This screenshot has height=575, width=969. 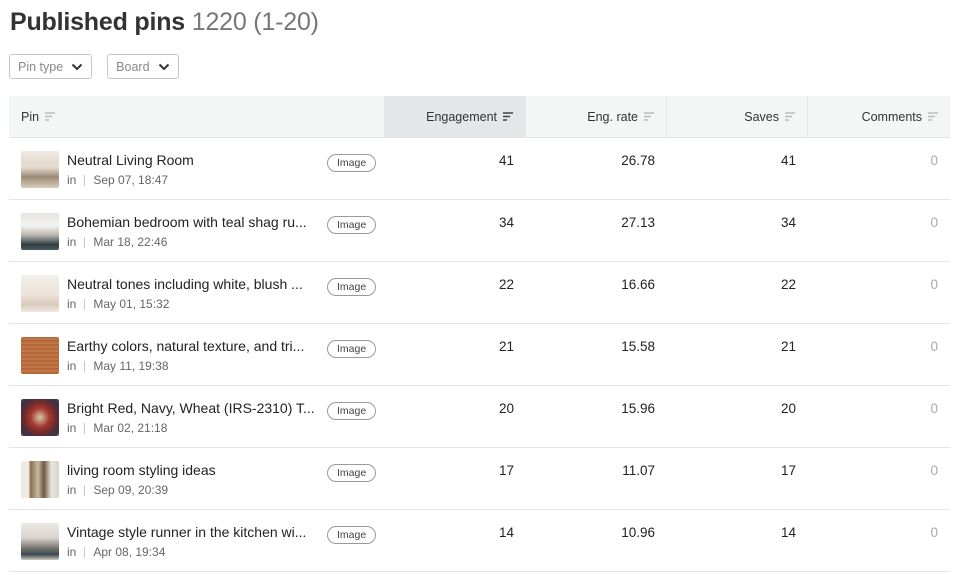 I want to click on column-header-engagement: Engagement, so click(x=455, y=116).